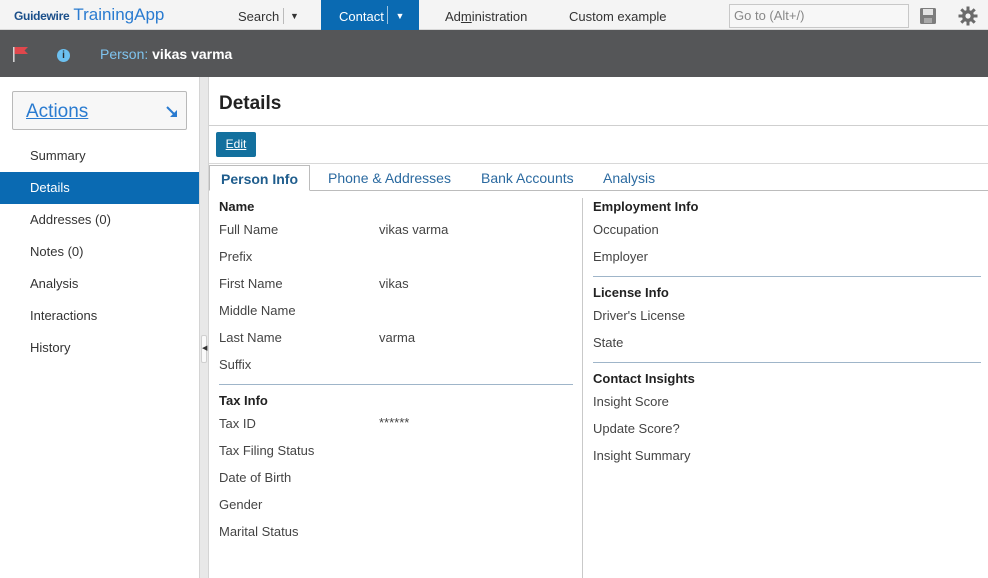 The image size is (988, 578). I want to click on flag-icon, so click(21, 54).